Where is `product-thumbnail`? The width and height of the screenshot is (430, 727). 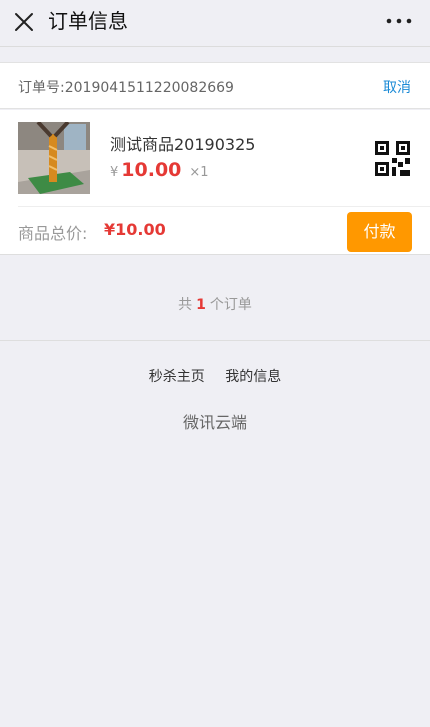
product-thumbnail is located at coordinates (54, 158).